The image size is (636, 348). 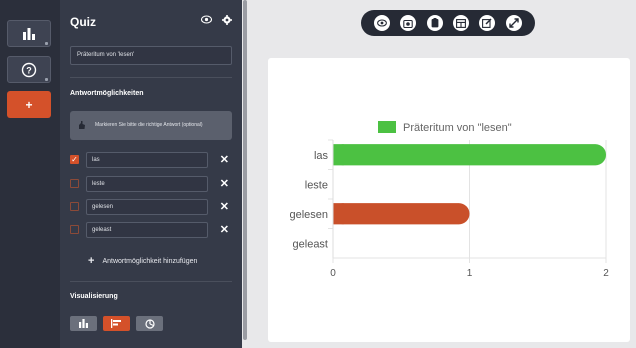 I want to click on column-chart-icon, so click(x=83, y=323).